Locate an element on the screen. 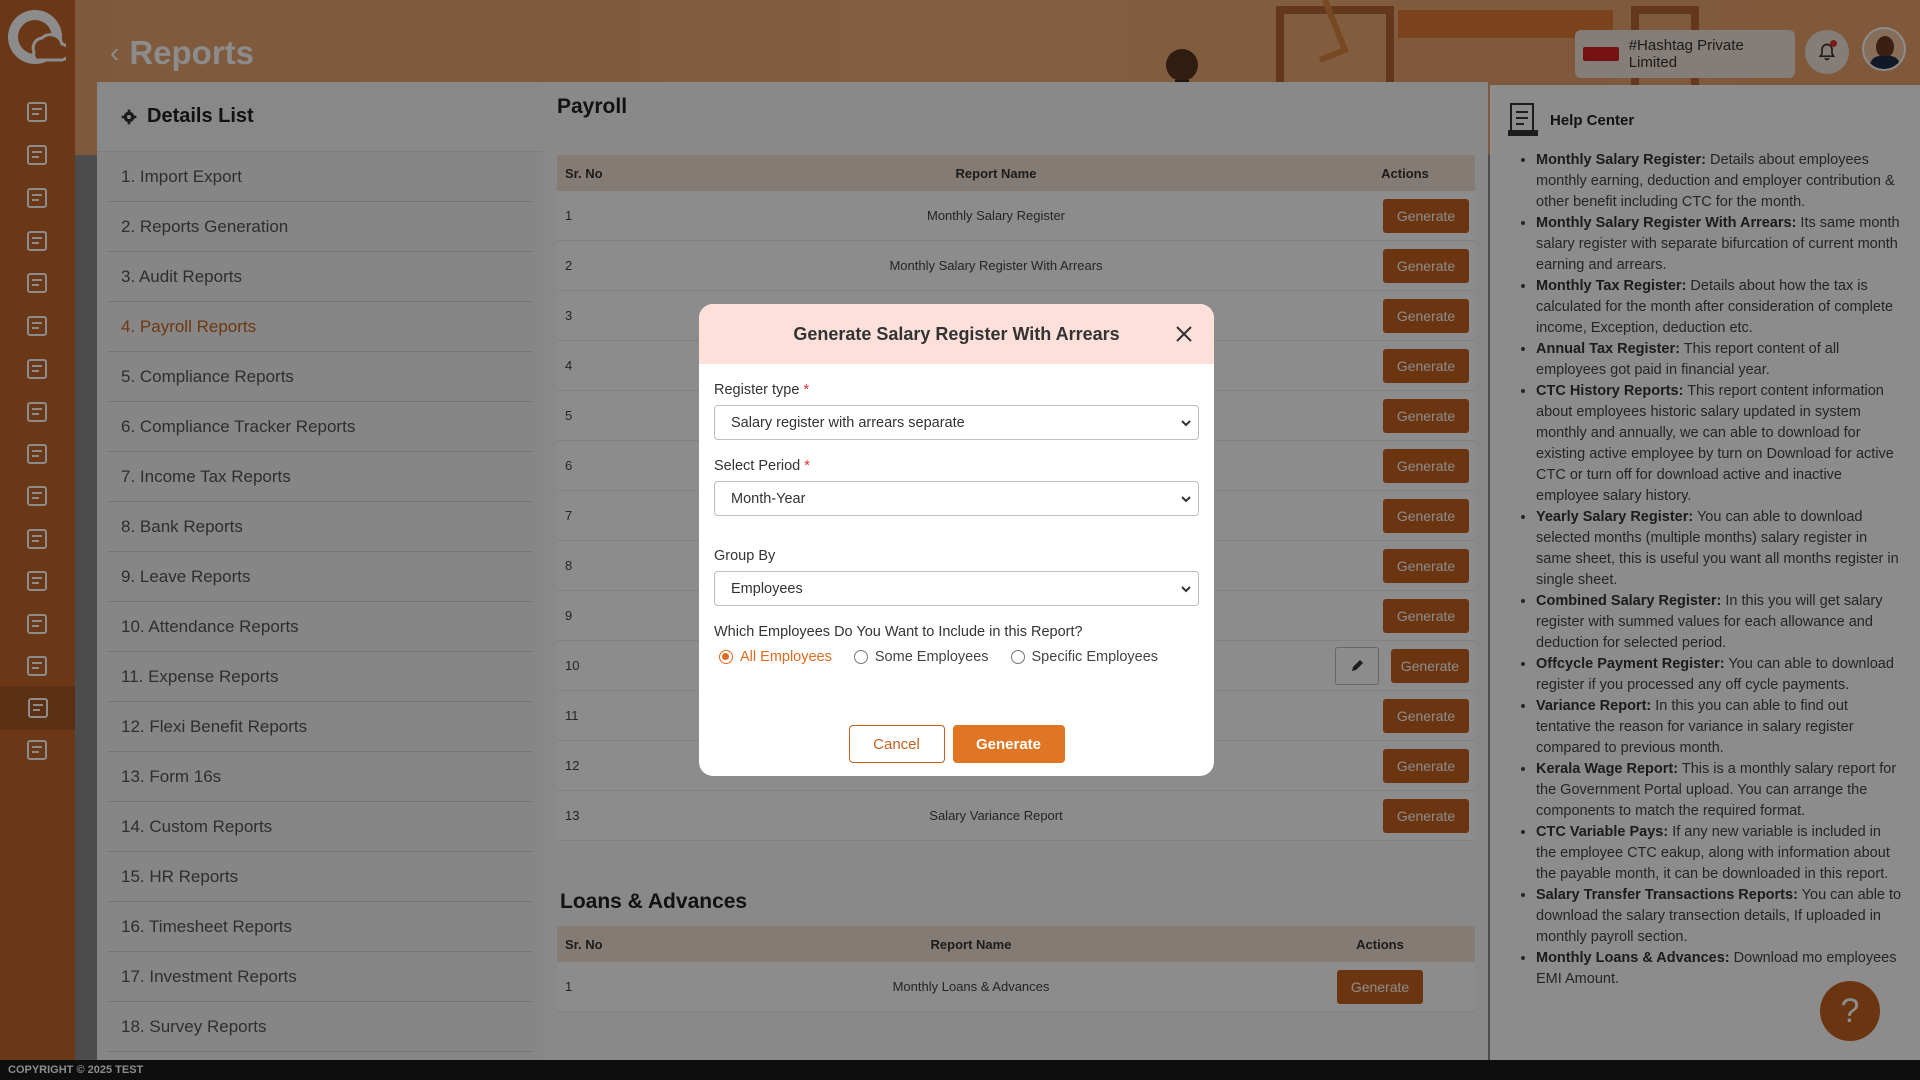 The image size is (1920, 1080). radio-label: Specific Employees is located at coordinates (1095, 657).